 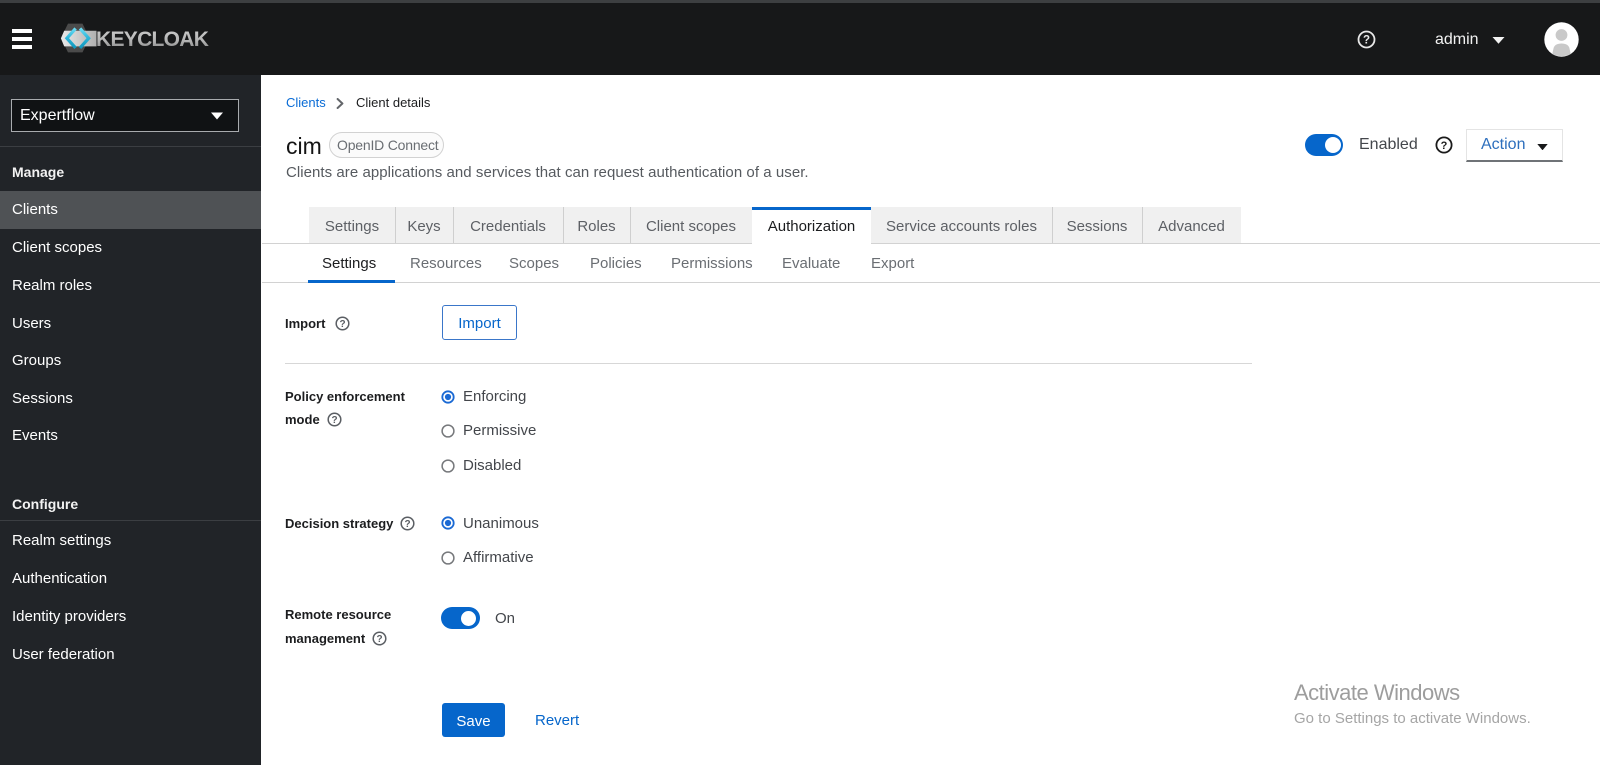 What do you see at coordinates (152, 39) in the screenshot?
I see `svg-text: KEYCLOAK` at bounding box center [152, 39].